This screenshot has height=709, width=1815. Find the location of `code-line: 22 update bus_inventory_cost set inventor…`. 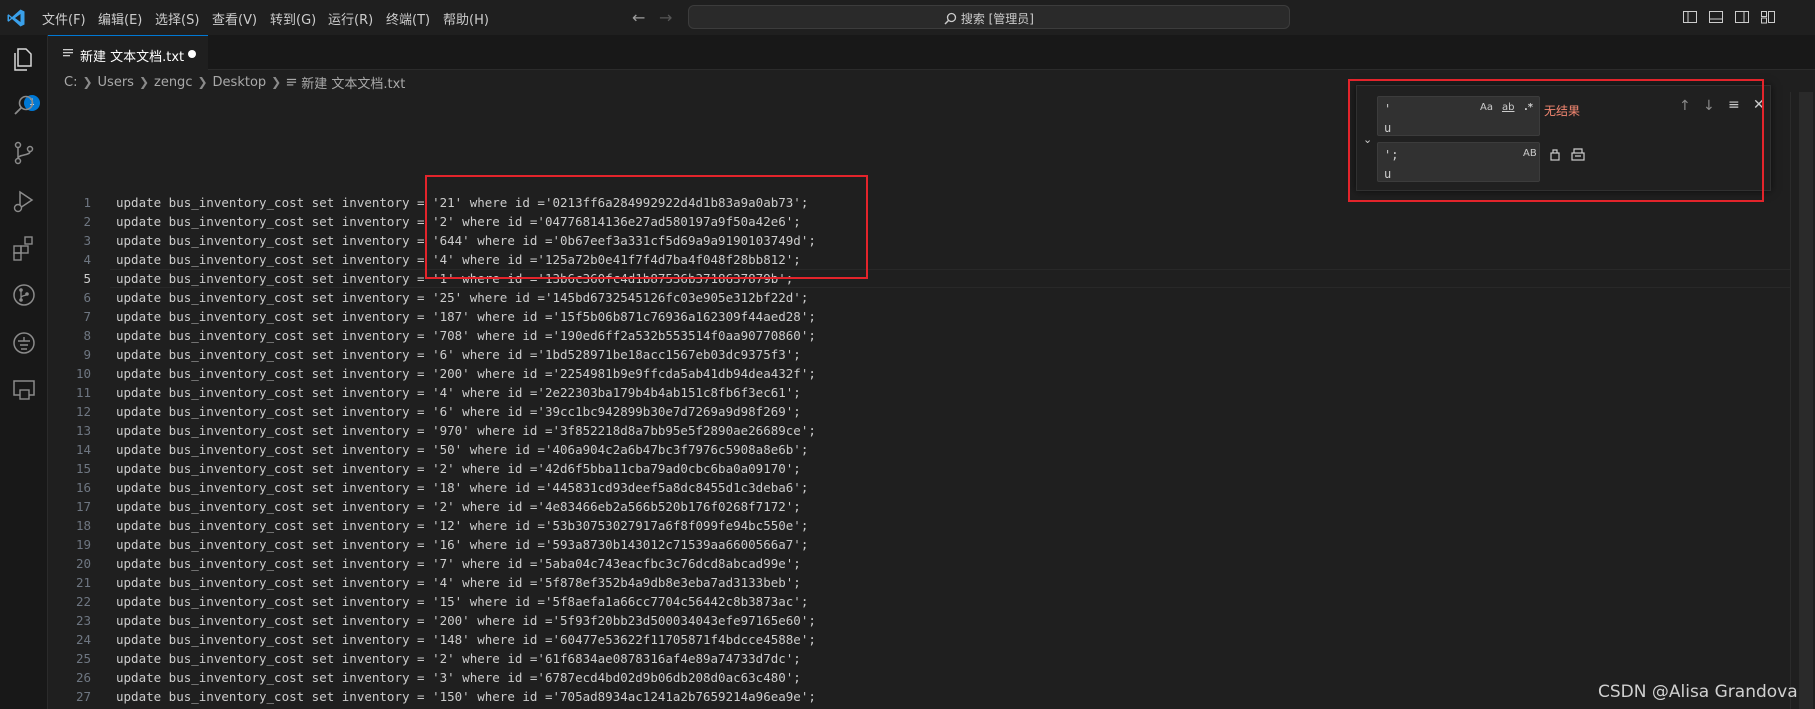

code-line: 22 update bus_inventory_cost set inventor… is located at coordinates (898, 601).